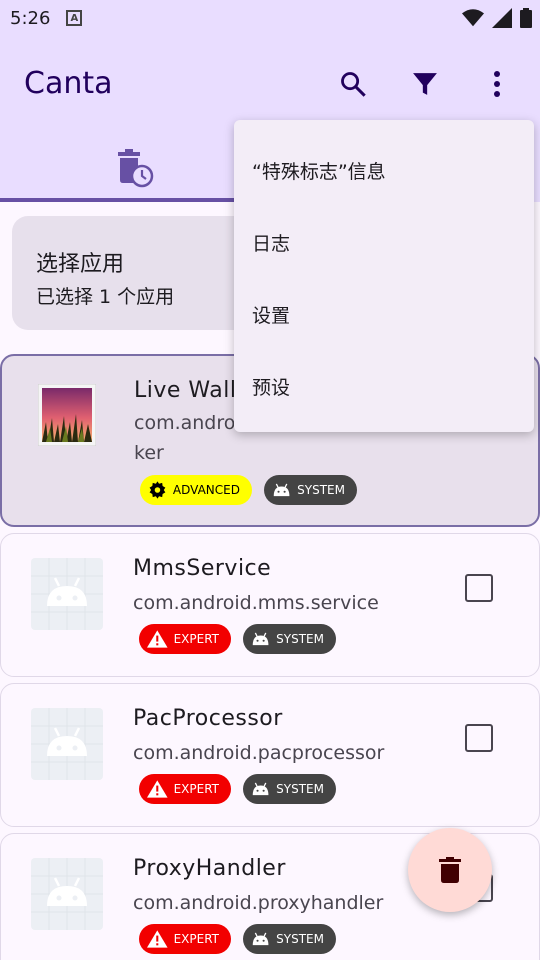  I want to click on filter-button, so click(425, 84).